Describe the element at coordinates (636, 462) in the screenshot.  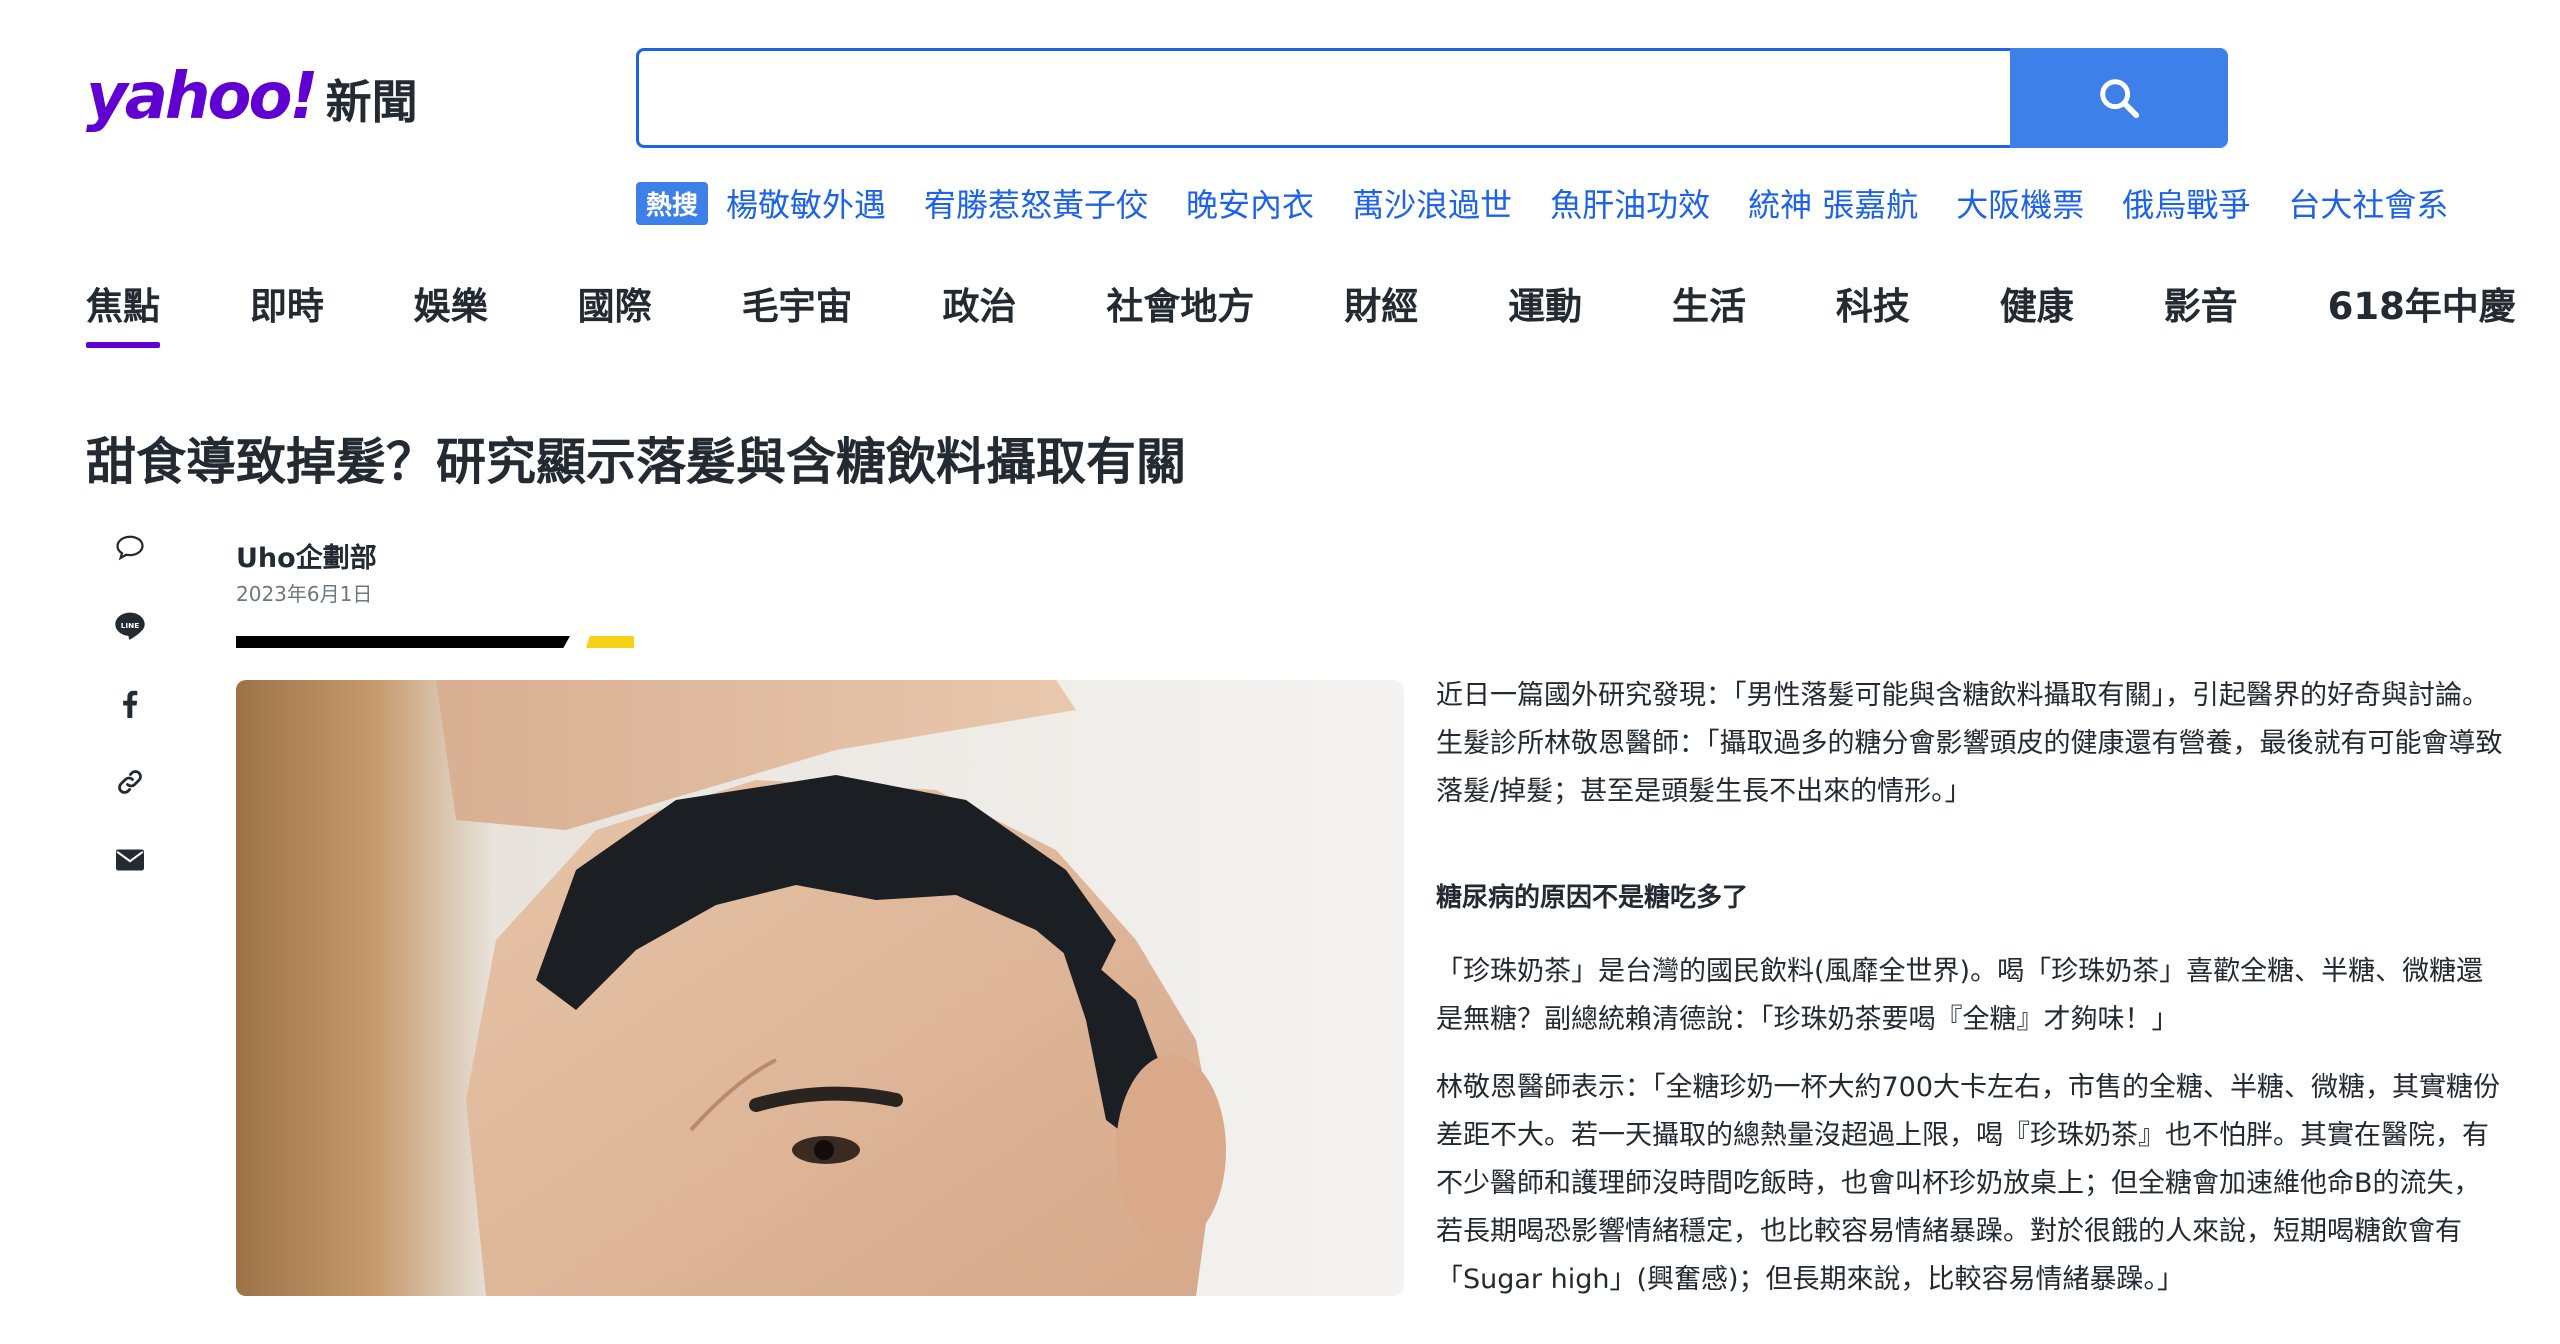
I see `article-headline: 甜食導致掉髮？研究顯示落髮與含糖飲料攝取有關` at that location.